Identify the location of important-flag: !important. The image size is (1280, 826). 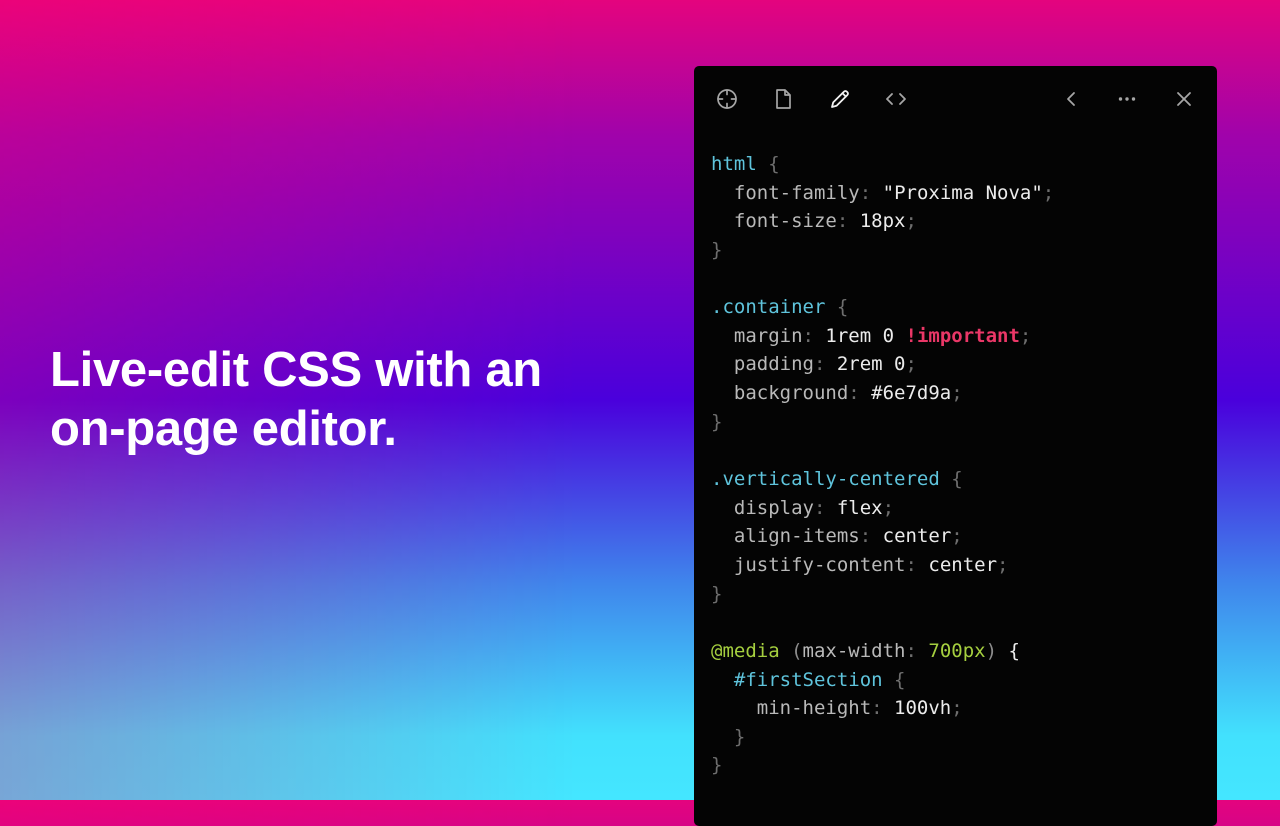
(962, 335).